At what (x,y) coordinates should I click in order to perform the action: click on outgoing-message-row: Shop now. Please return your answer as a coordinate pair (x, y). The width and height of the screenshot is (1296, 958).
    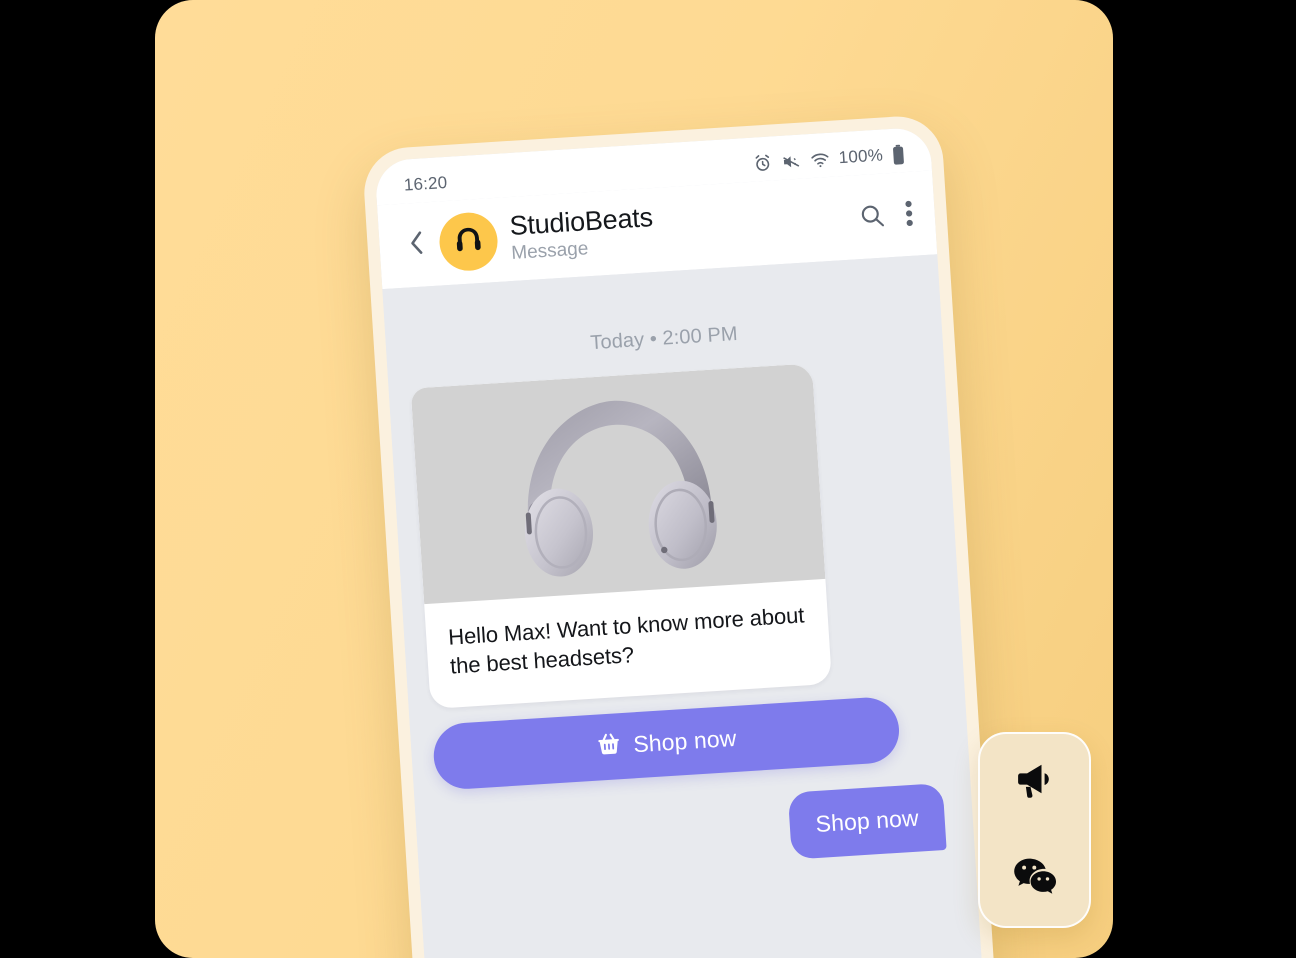
    Looking at the image, I should click on (694, 832).